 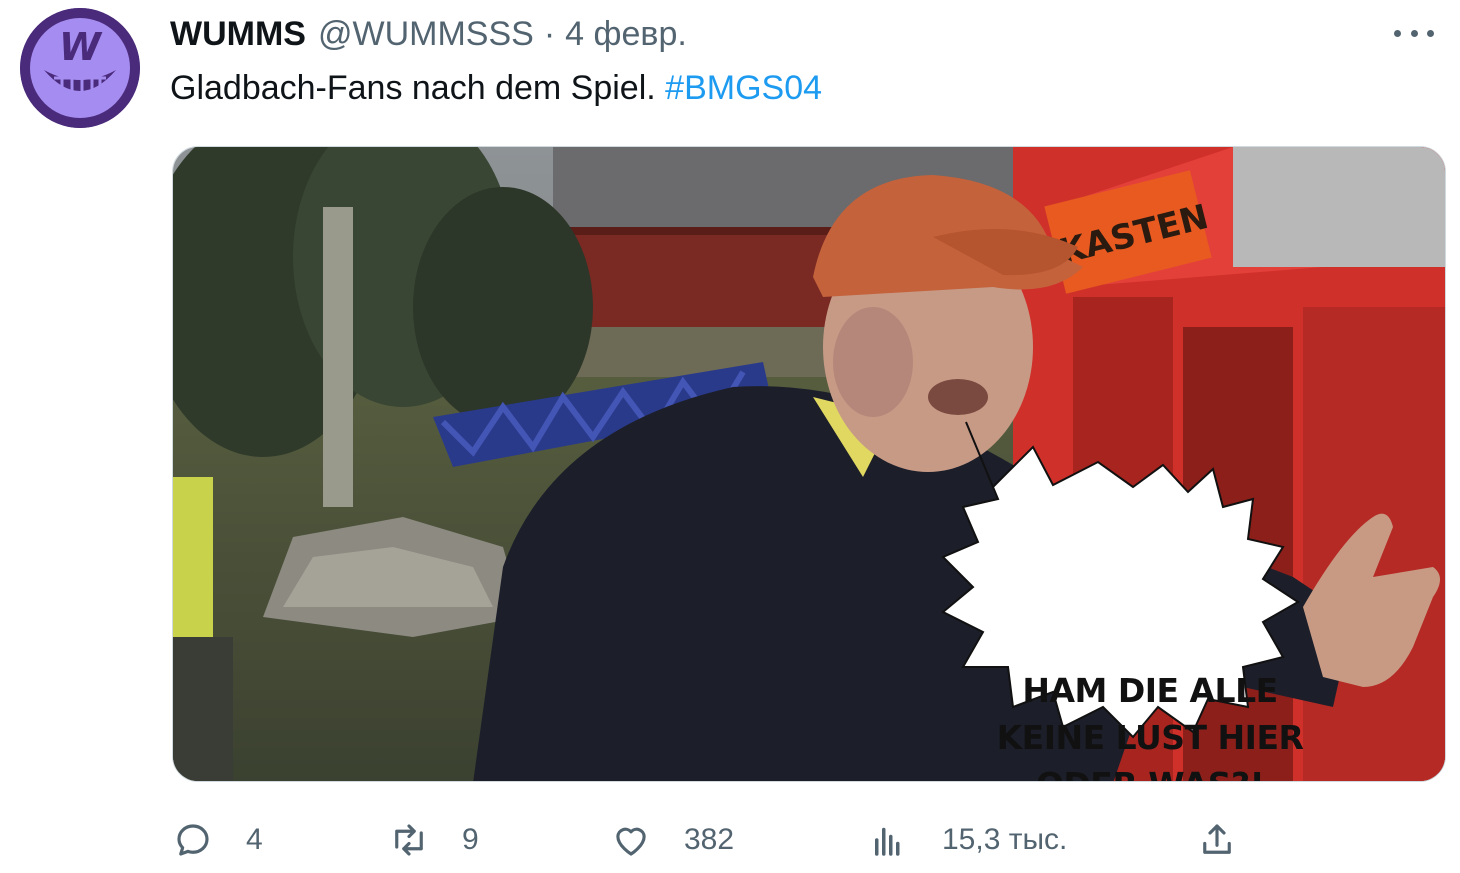 What do you see at coordinates (1150, 726) in the screenshot?
I see `speech-bubble-caption: HAM DIE ALLE KEINE LUST HIER ODER WAS?!` at bounding box center [1150, 726].